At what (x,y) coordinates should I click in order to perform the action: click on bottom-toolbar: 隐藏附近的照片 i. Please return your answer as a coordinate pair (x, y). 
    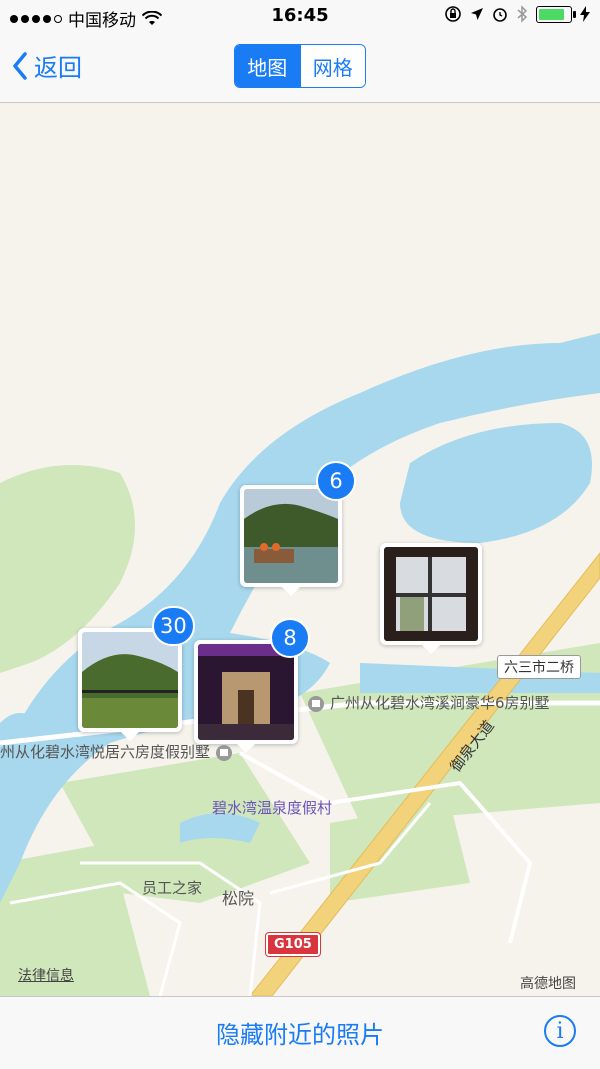
    Looking at the image, I should click on (300, 1032).